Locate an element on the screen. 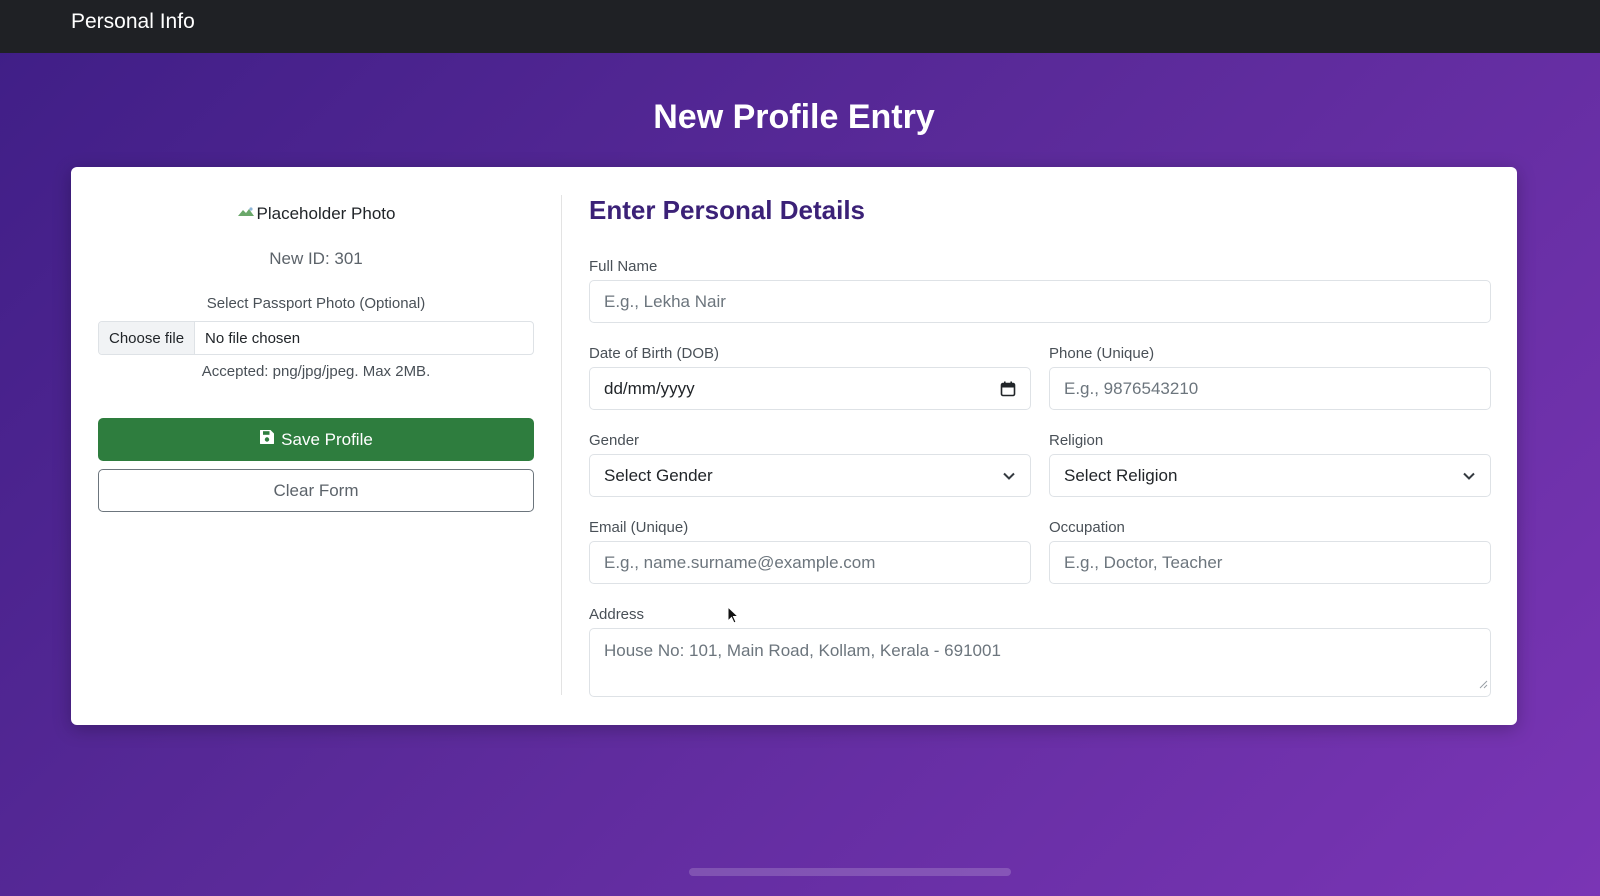 This screenshot has height=896, width=1600. full-name-placeholder: E.g., Lekha Nair is located at coordinates (665, 301).